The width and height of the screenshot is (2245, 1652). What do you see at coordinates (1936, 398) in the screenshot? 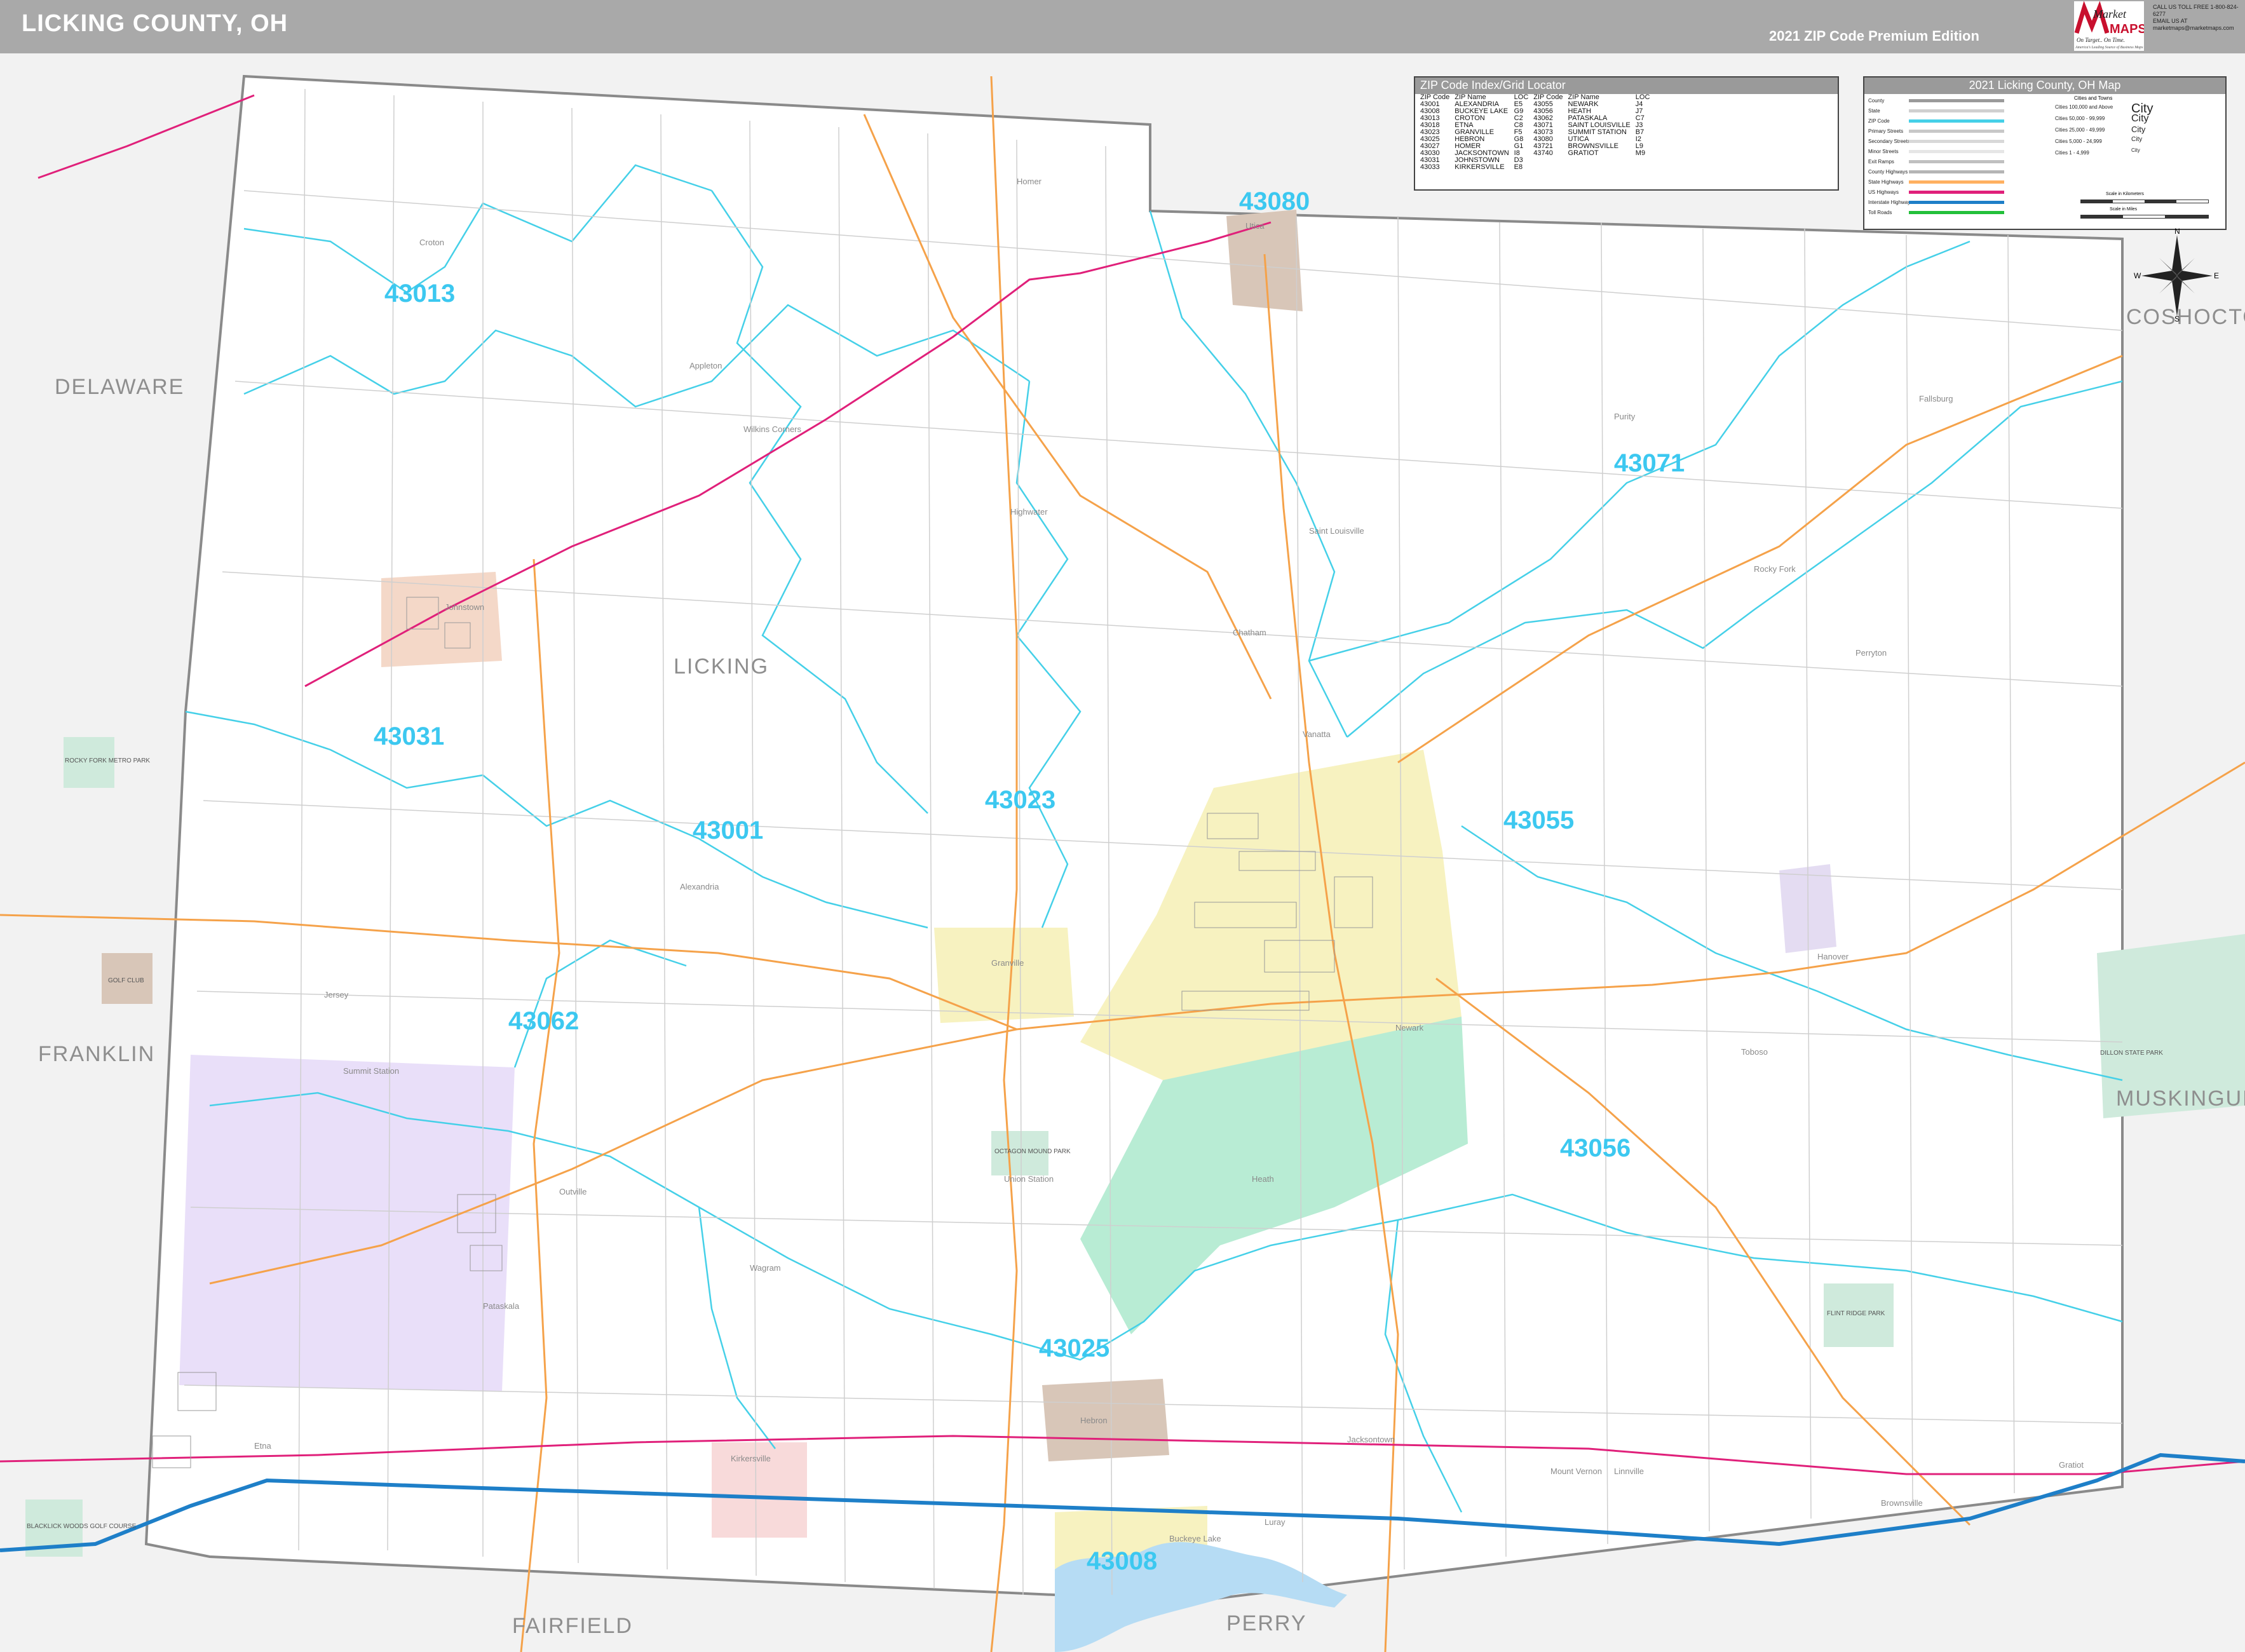
I see `place-fallsburg: Fallsburg` at bounding box center [1936, 398].